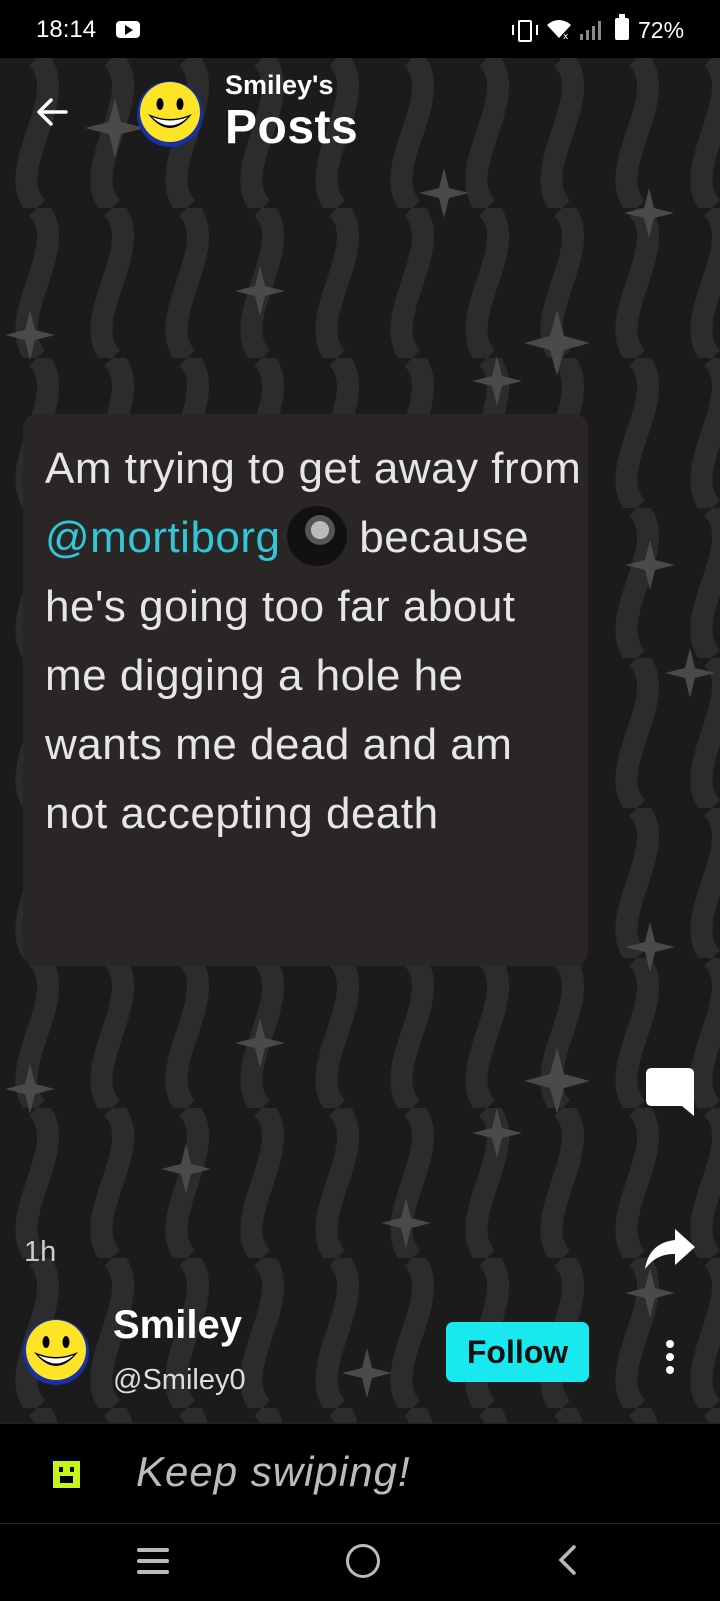 This screenshot has width=720, height=1601. Describe the element at coordinates (525, 31) in the screenshot. I see `vibrate-icon` at that location.